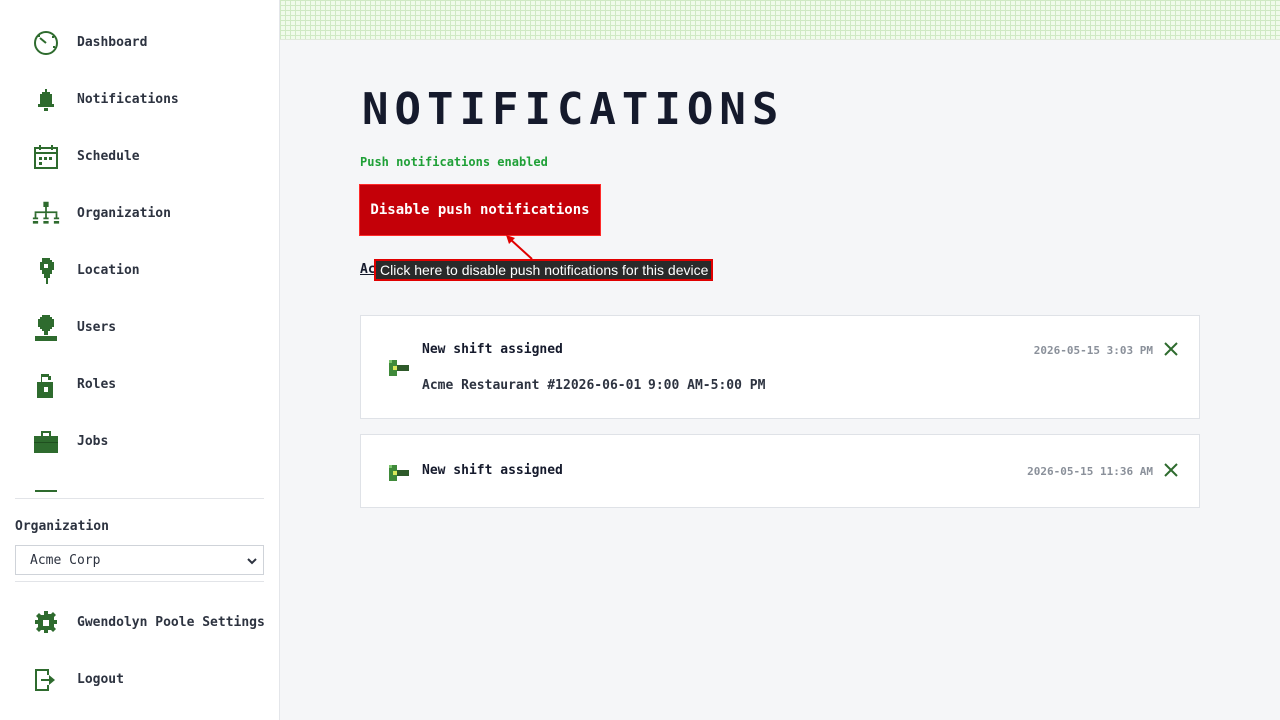 The width and height of the screenshot is (1280, 720). Describe the element at coordinates (46, 157) in the screenshot. I see `calendar-icon` at that location.